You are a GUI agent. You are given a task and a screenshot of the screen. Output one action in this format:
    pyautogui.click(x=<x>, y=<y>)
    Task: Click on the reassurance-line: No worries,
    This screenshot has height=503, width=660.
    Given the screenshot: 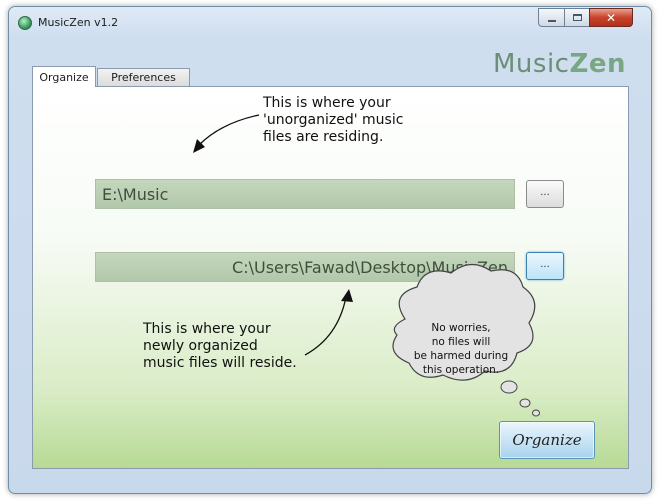 What is the action you would take?
    pyautogui.click(x=461, y=328)
    